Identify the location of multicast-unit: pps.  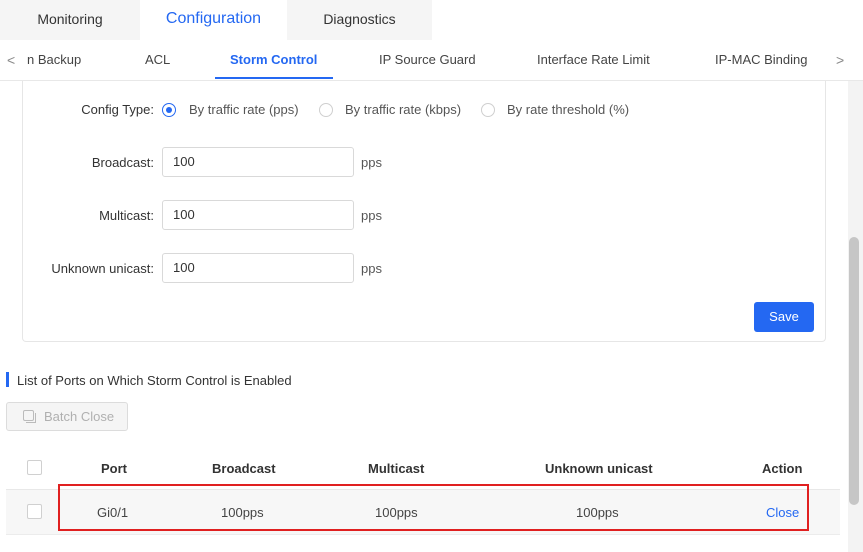
(371, 215).